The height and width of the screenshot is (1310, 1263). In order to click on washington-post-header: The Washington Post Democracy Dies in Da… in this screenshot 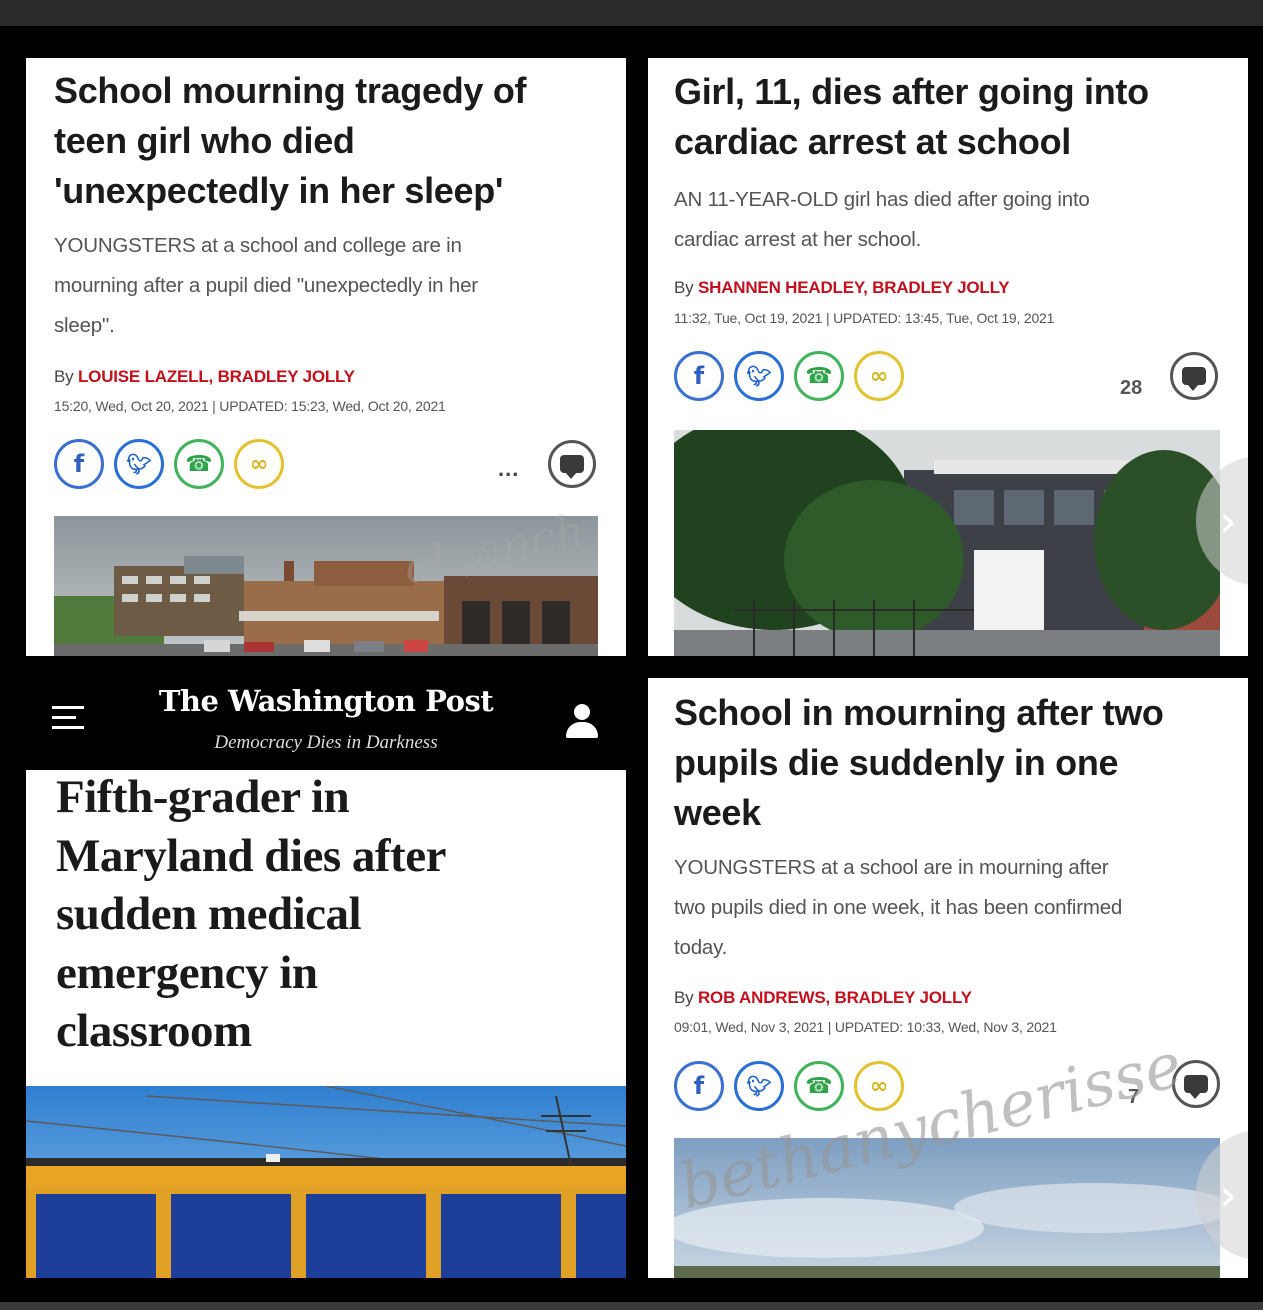, I will do `click(326, 714)`.